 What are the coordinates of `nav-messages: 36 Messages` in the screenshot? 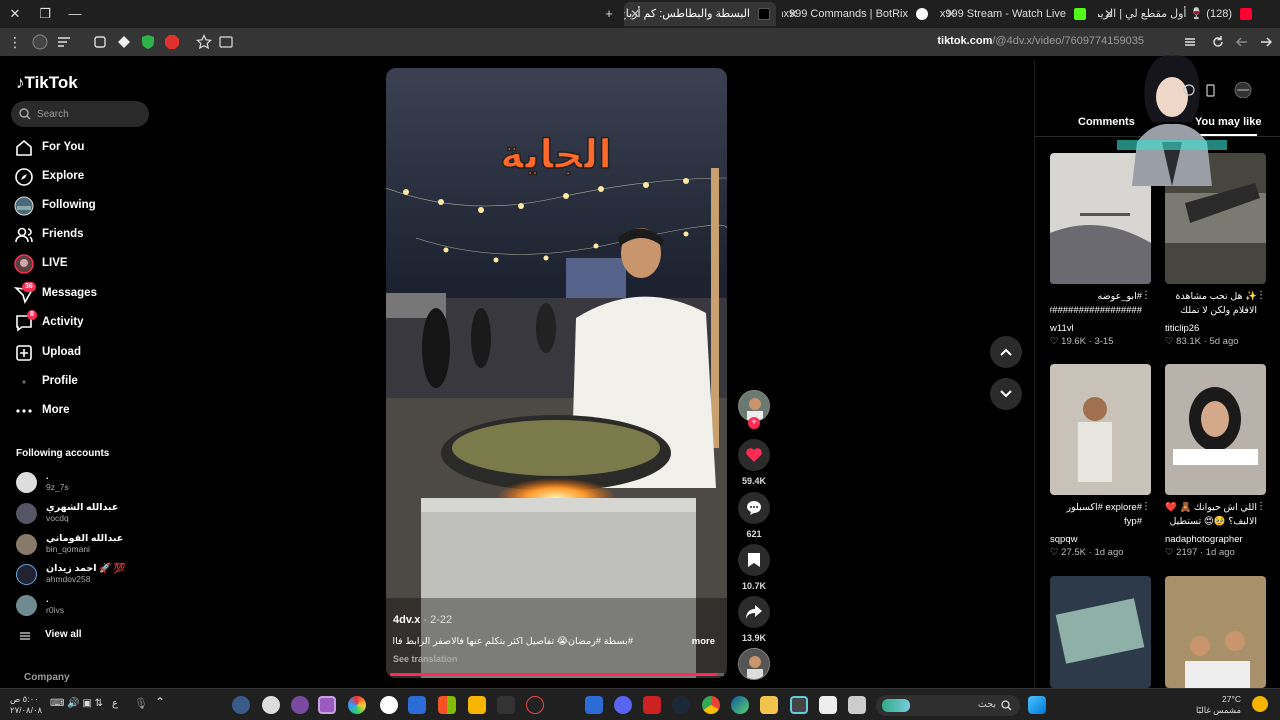 It's located at (82, 294).